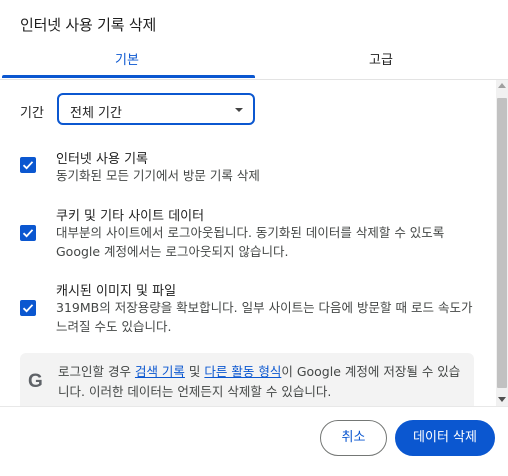  What do you see at coordinates (130, 216) in the screenshot?
I see `option-title: 쿠키 및 기타 사이트 데이터` at bounding box center [130, 216].